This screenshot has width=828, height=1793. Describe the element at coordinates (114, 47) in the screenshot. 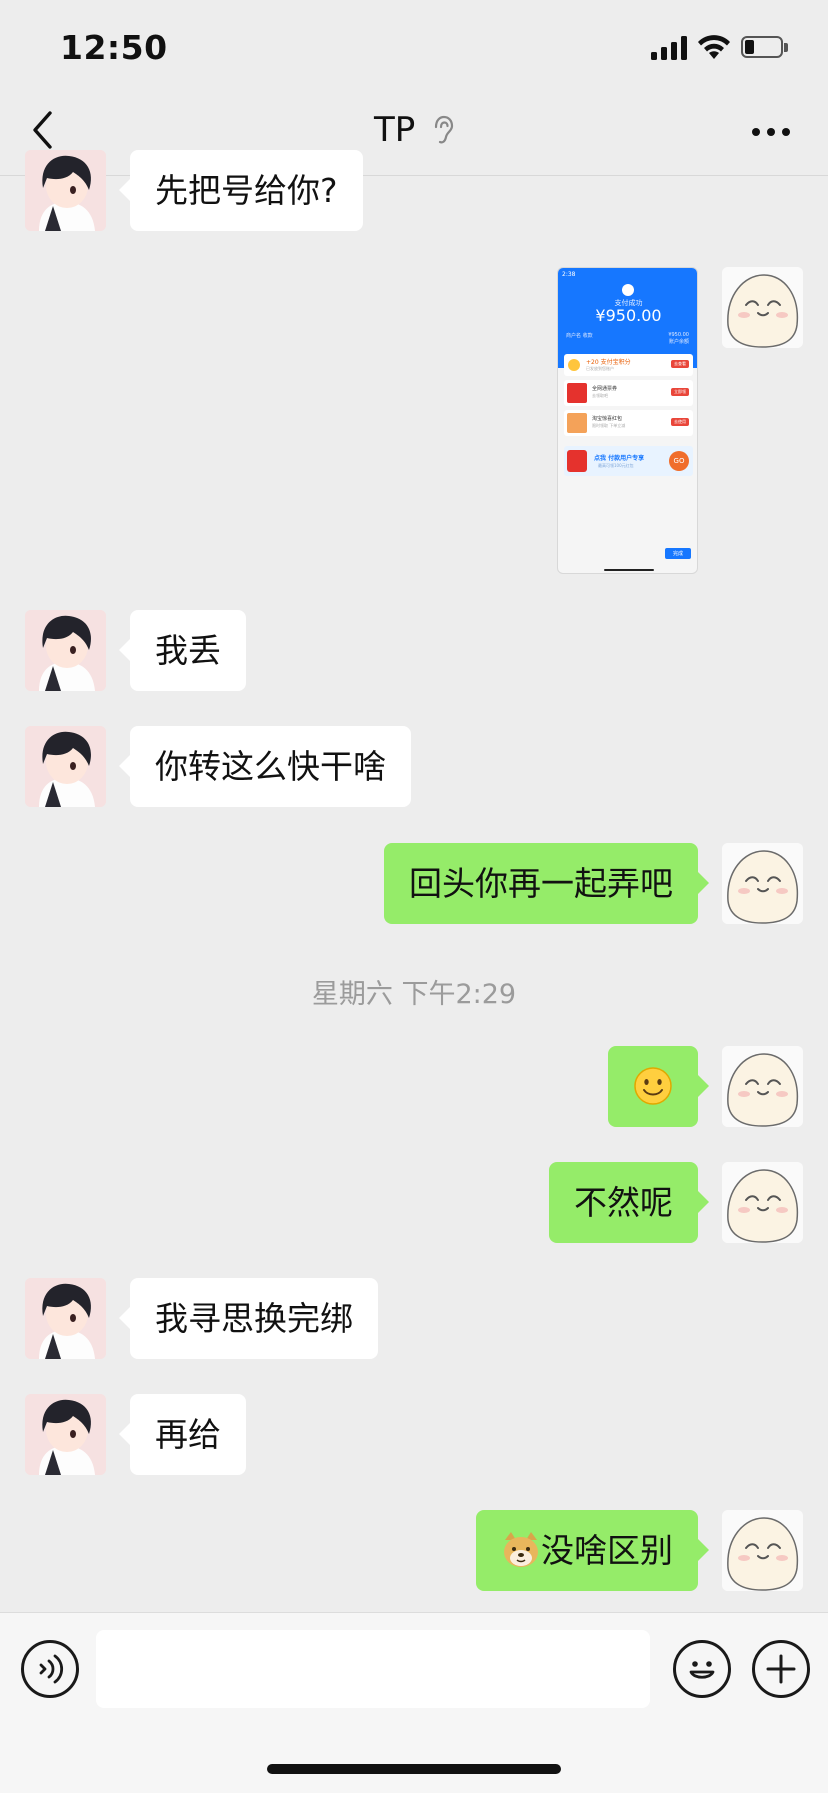

I see `status-time: 12:50` at that location.